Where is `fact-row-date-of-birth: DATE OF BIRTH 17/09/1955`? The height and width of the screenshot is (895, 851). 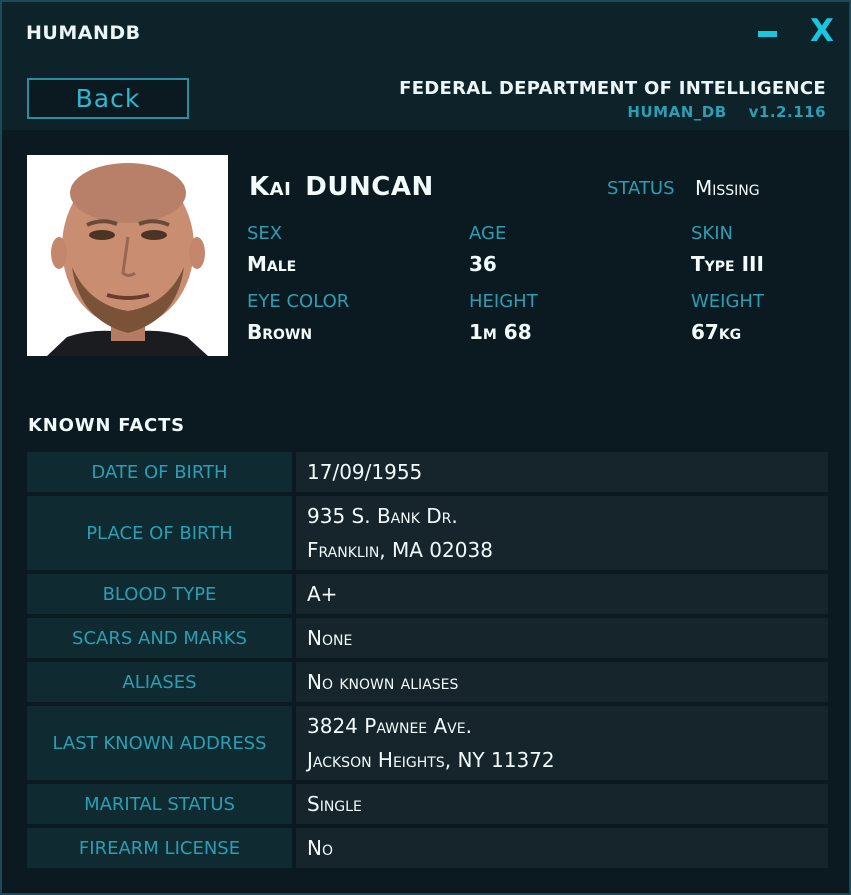 fact-row-date-of-birth: DATE OF BIRTH 17/09/1955 is located at coordinates (427, 472).